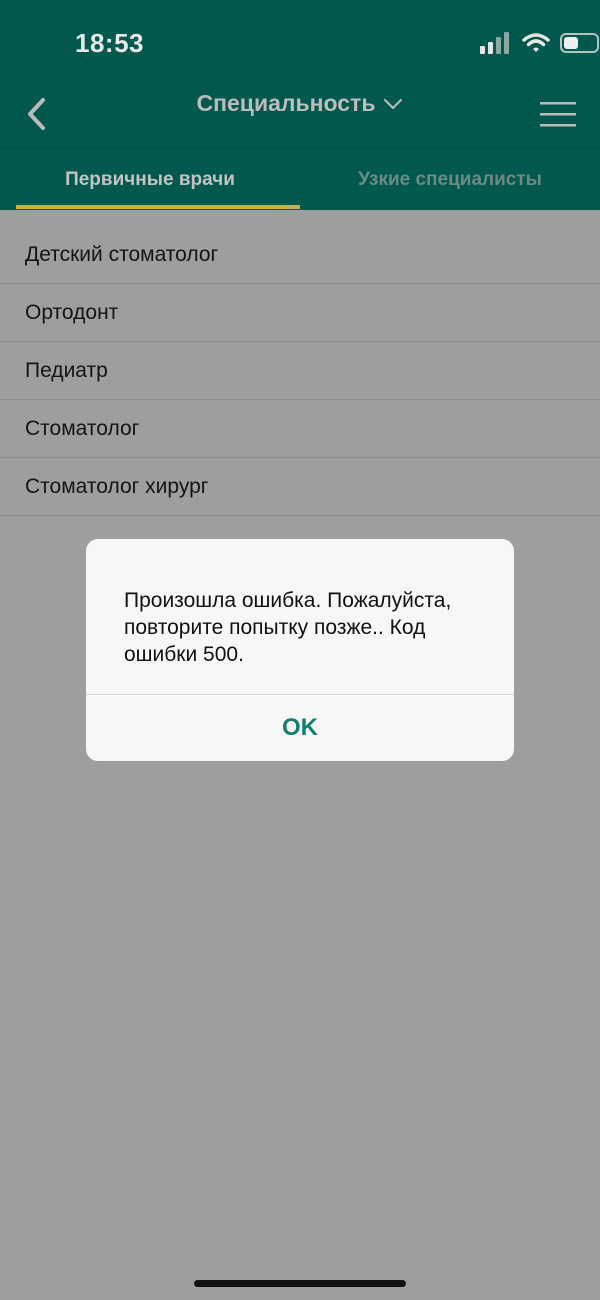  I want to click on title-dropdown: Специальность, so click(300, 103).